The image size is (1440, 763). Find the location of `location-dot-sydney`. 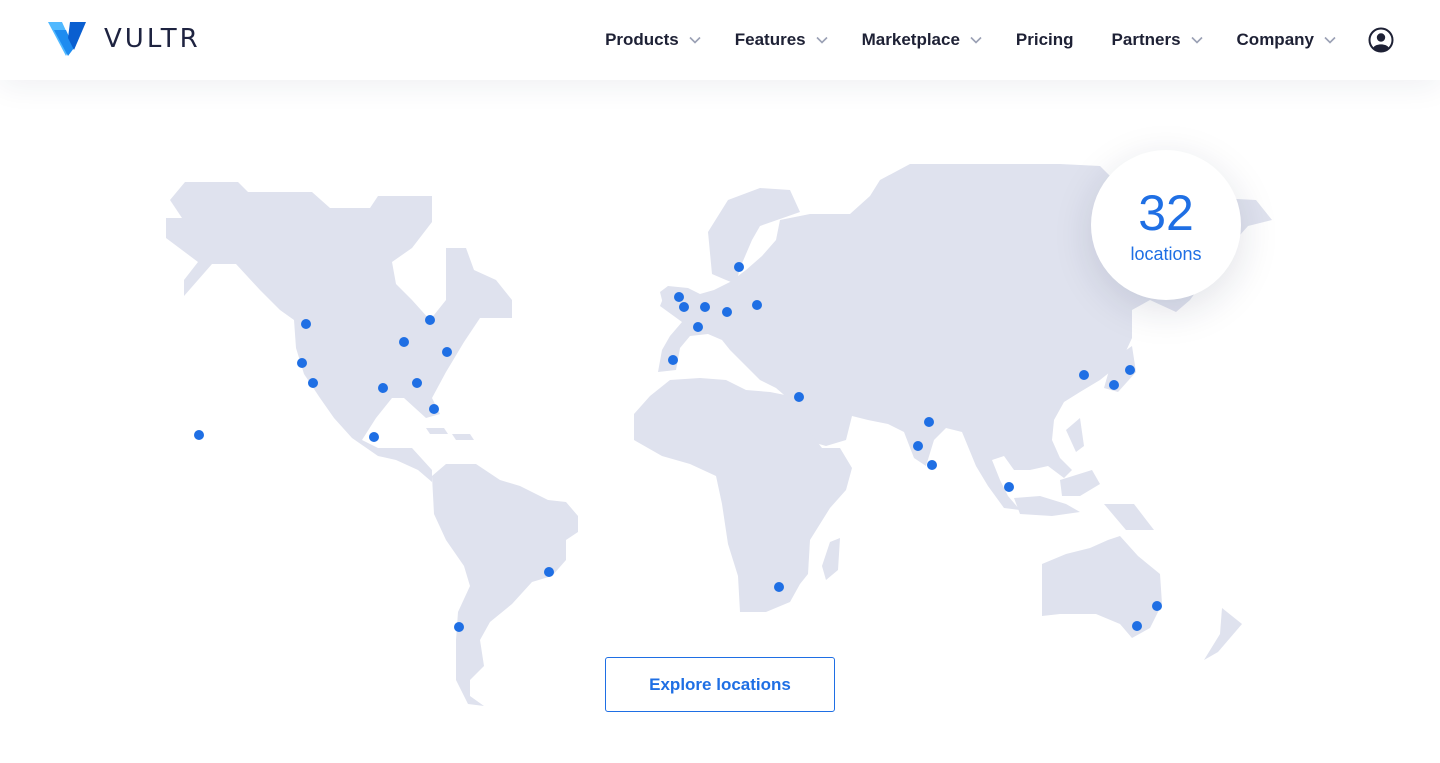

location-dot-sydney is located at coordinates (1157, 606).